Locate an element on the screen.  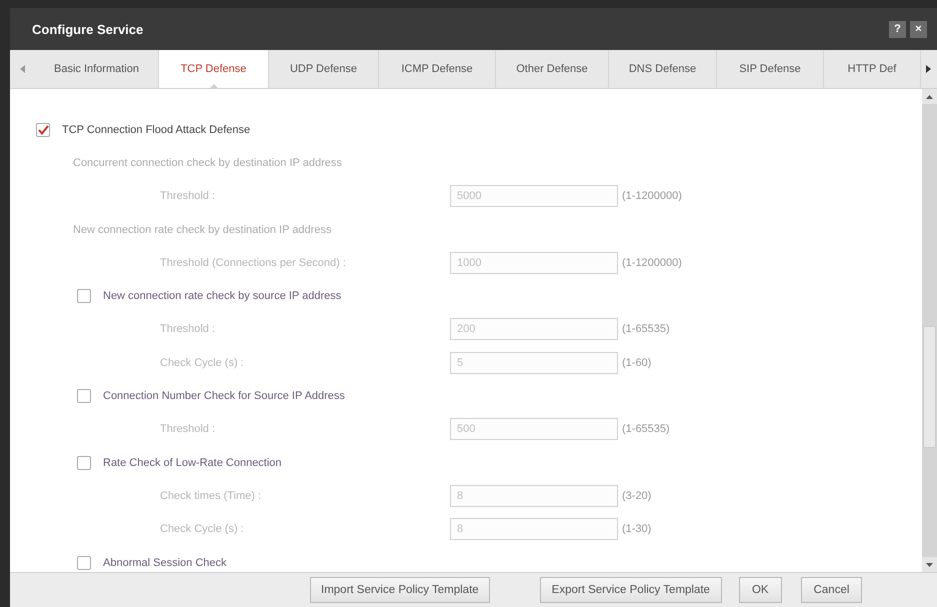
scroll-up-button is located at coordinates (929, 96).